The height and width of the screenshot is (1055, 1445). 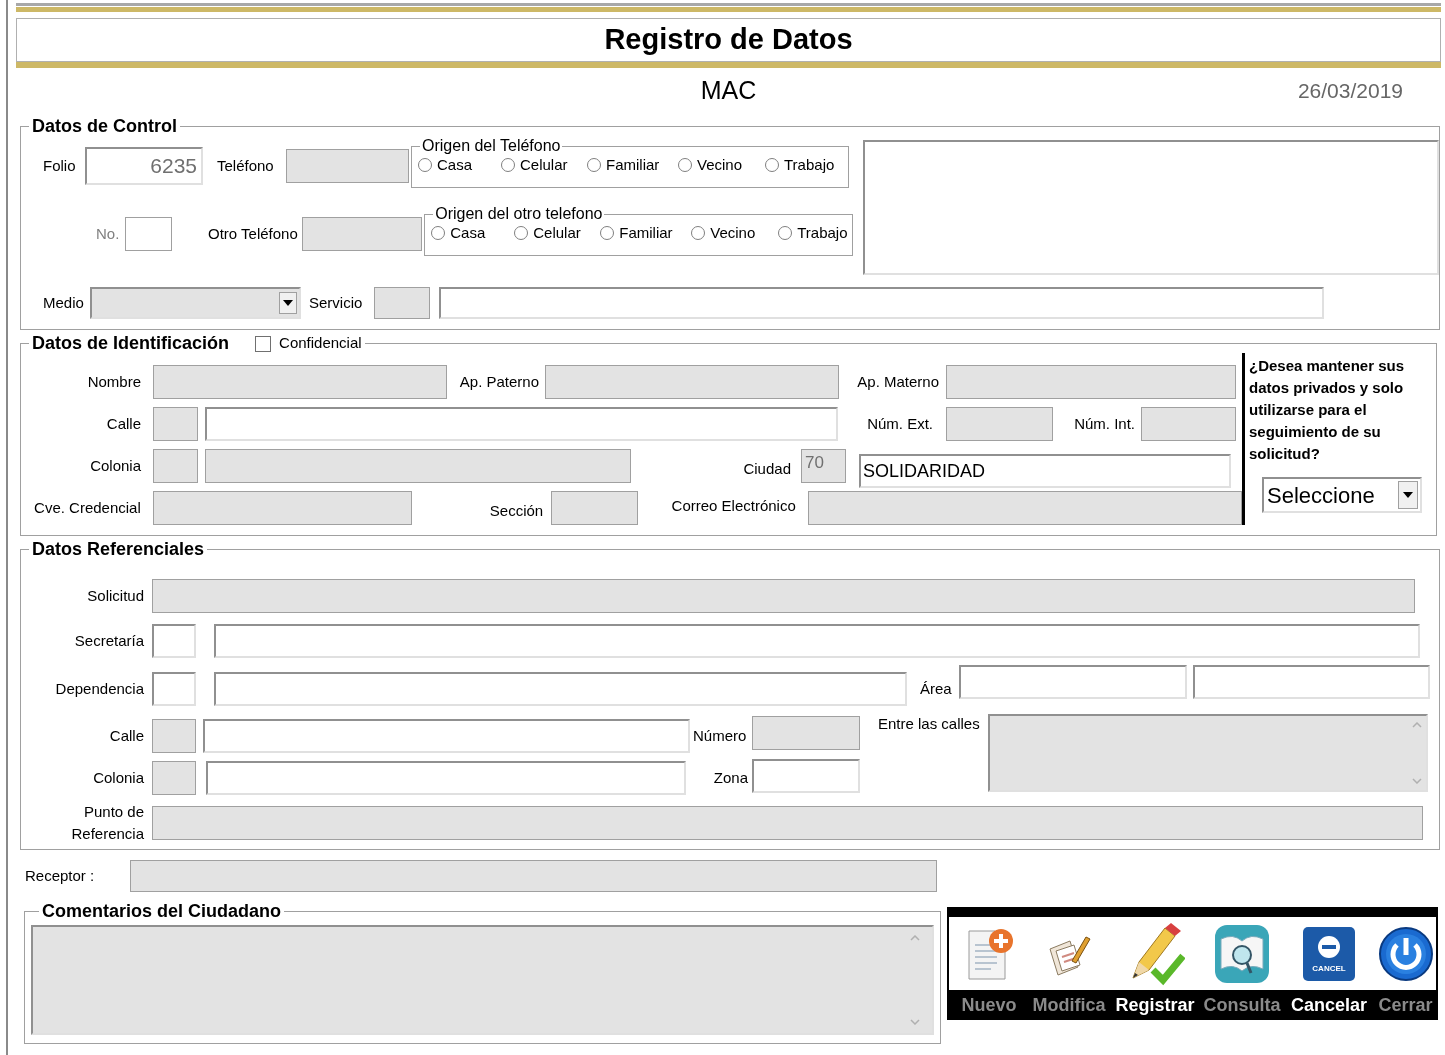 What do you see at coordinates (733, 505) in the screenshot?
I see `field-label: Correo Electrónico` at bounding box center [733, 505].